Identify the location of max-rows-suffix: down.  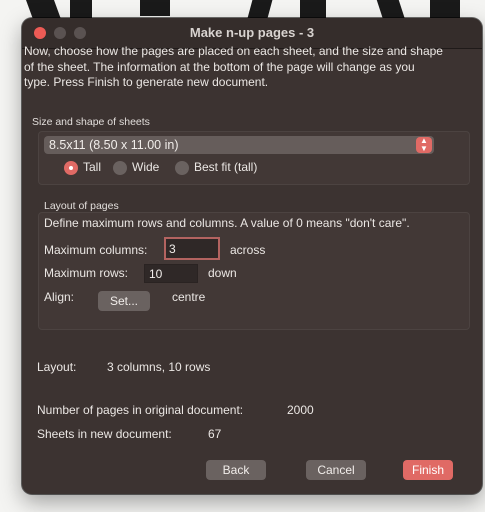
(222, 273).